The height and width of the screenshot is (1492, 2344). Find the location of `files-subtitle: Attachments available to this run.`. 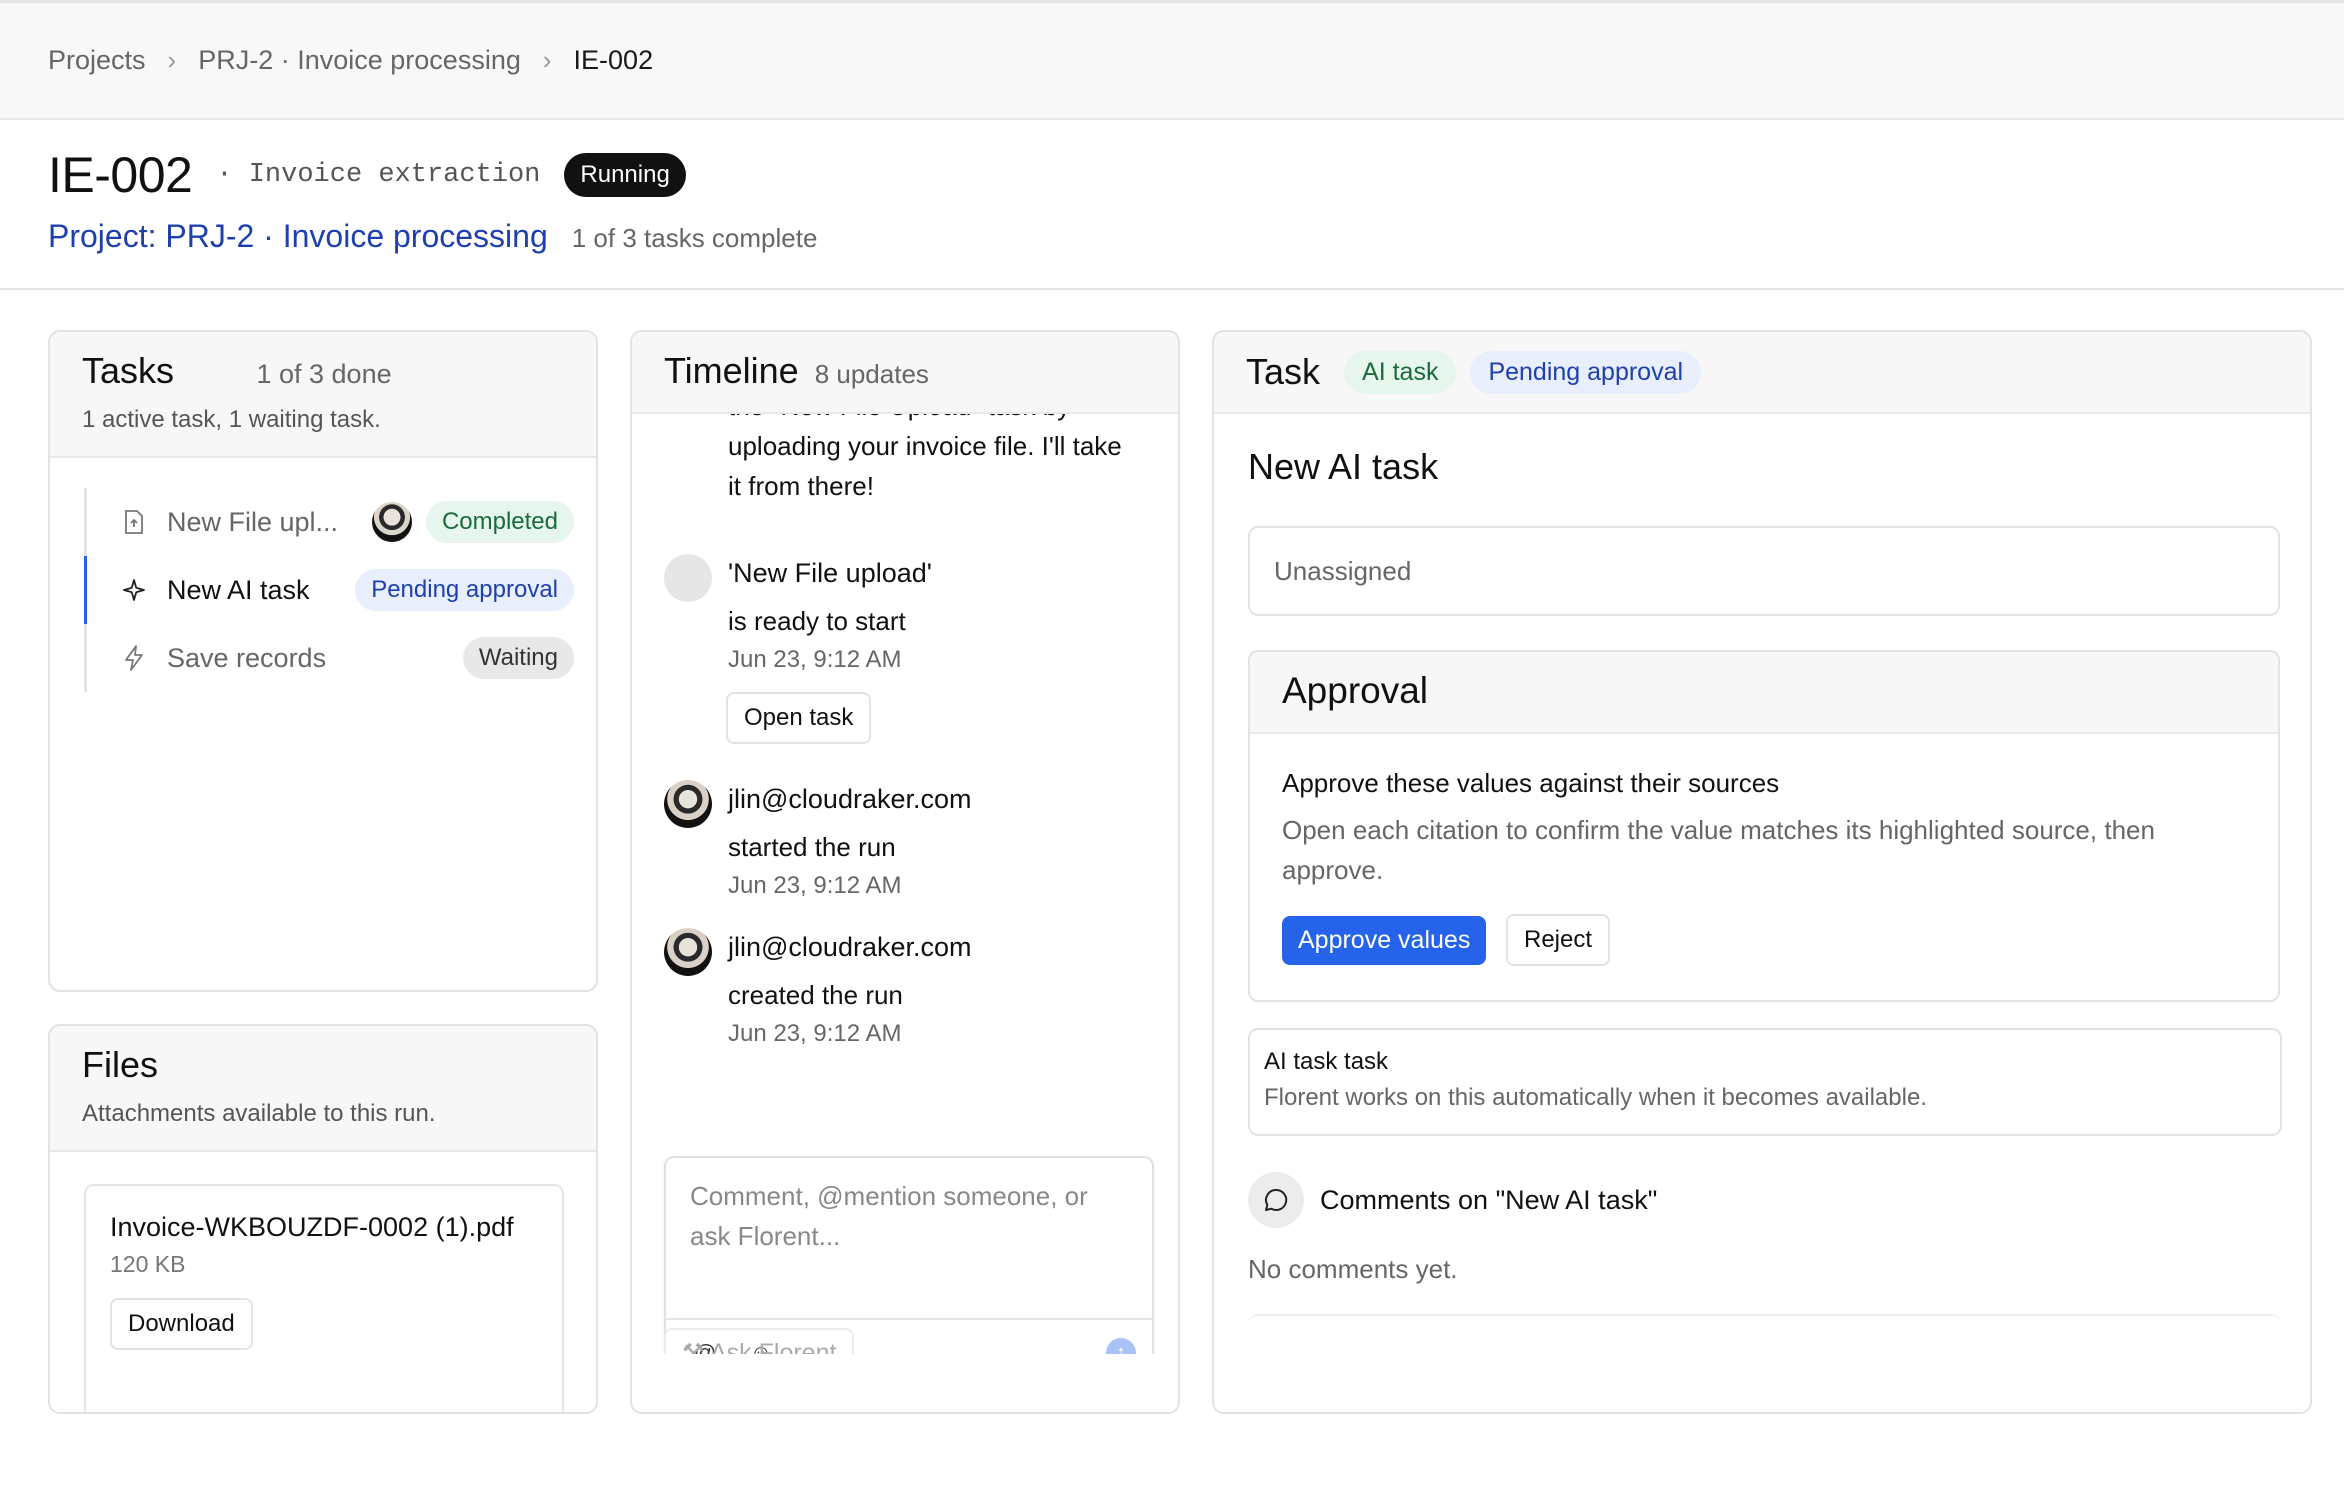

files-subtitle: Attachments available to this run. is located at coordinates (259, 1113).